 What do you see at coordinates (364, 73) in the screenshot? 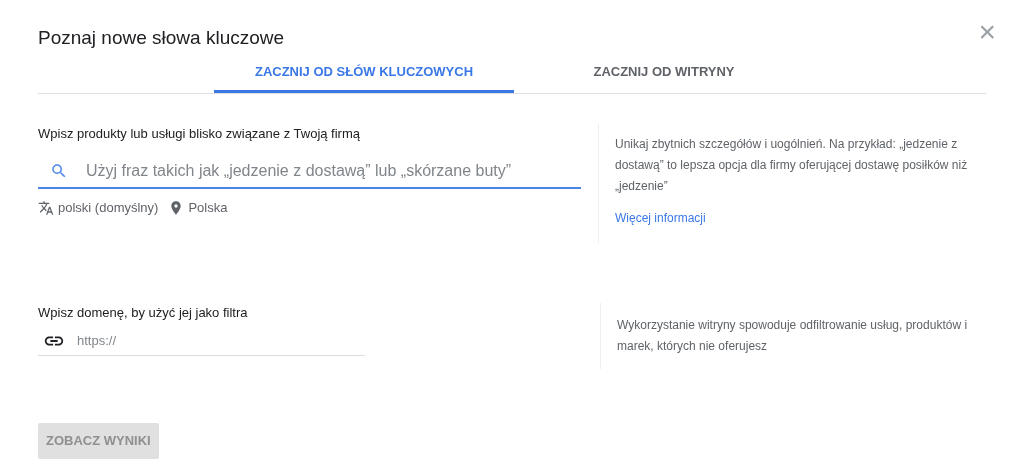
I see `tab: ZACZNIJ OD SŁÓW KLUCZOWYCH` at bounding box center [364, 73].